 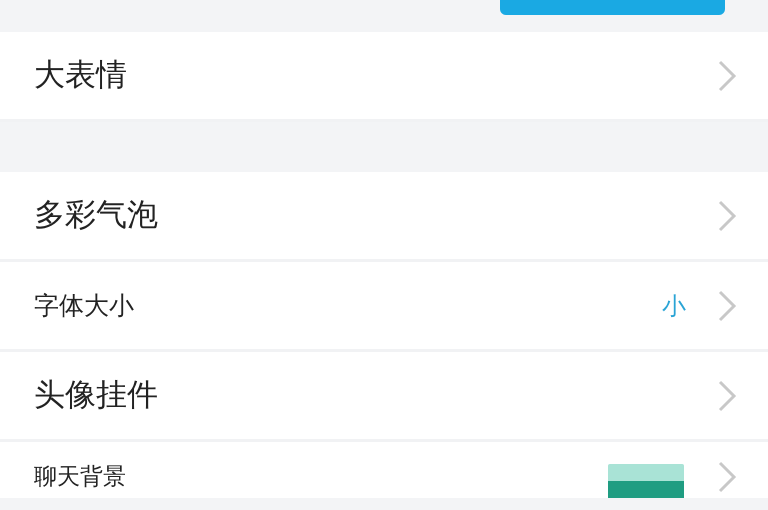 I want to click on row-label: 字体大小, so click(x=84, y=306).